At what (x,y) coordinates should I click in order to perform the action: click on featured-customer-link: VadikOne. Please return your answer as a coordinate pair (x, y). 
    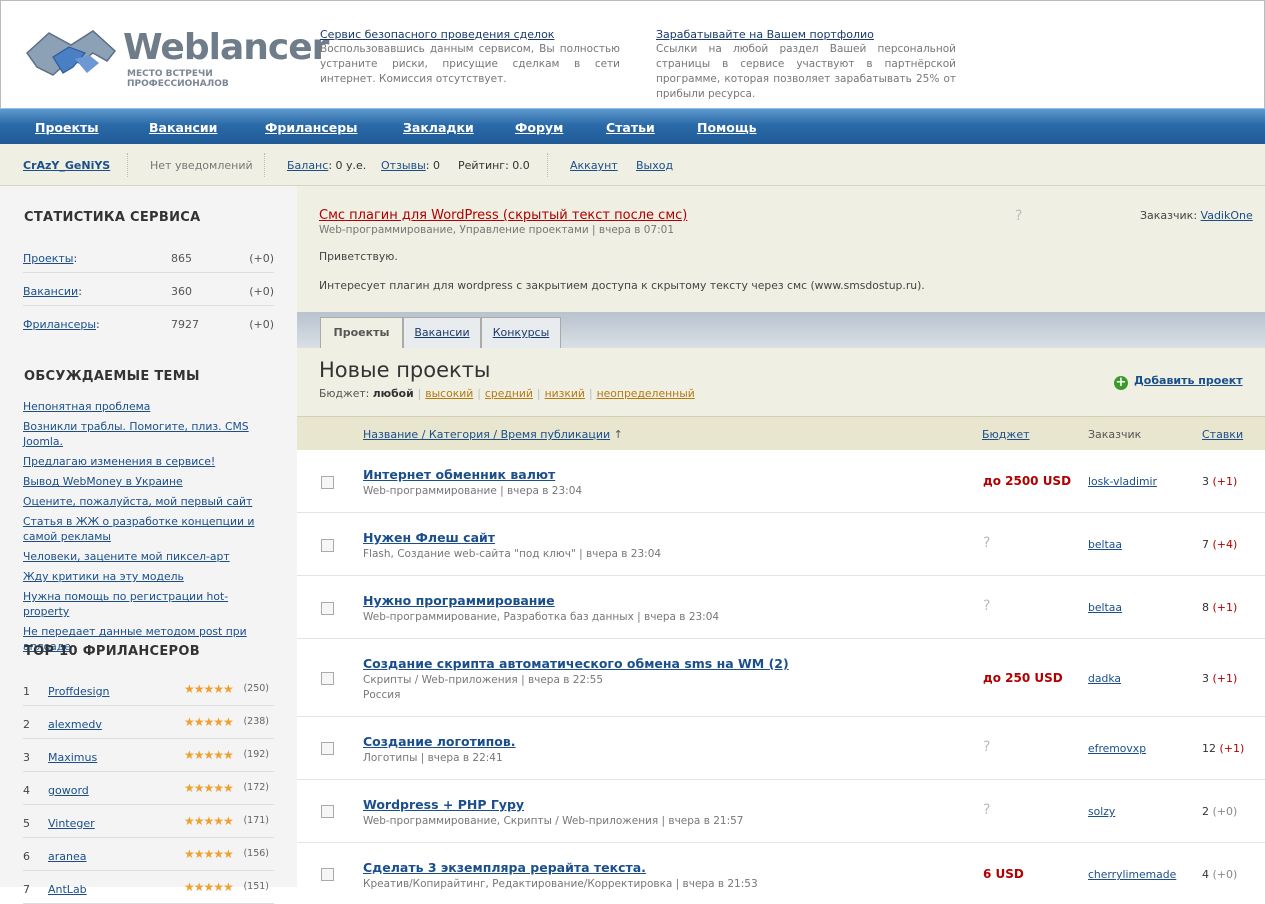
    Looking at the image, I should click on (1227, 215).